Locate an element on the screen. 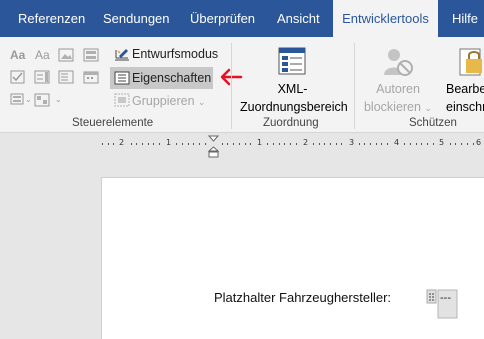 This screenshot has height=339, width=484. ruler-number: 5 is located at coordinates (442, 142).